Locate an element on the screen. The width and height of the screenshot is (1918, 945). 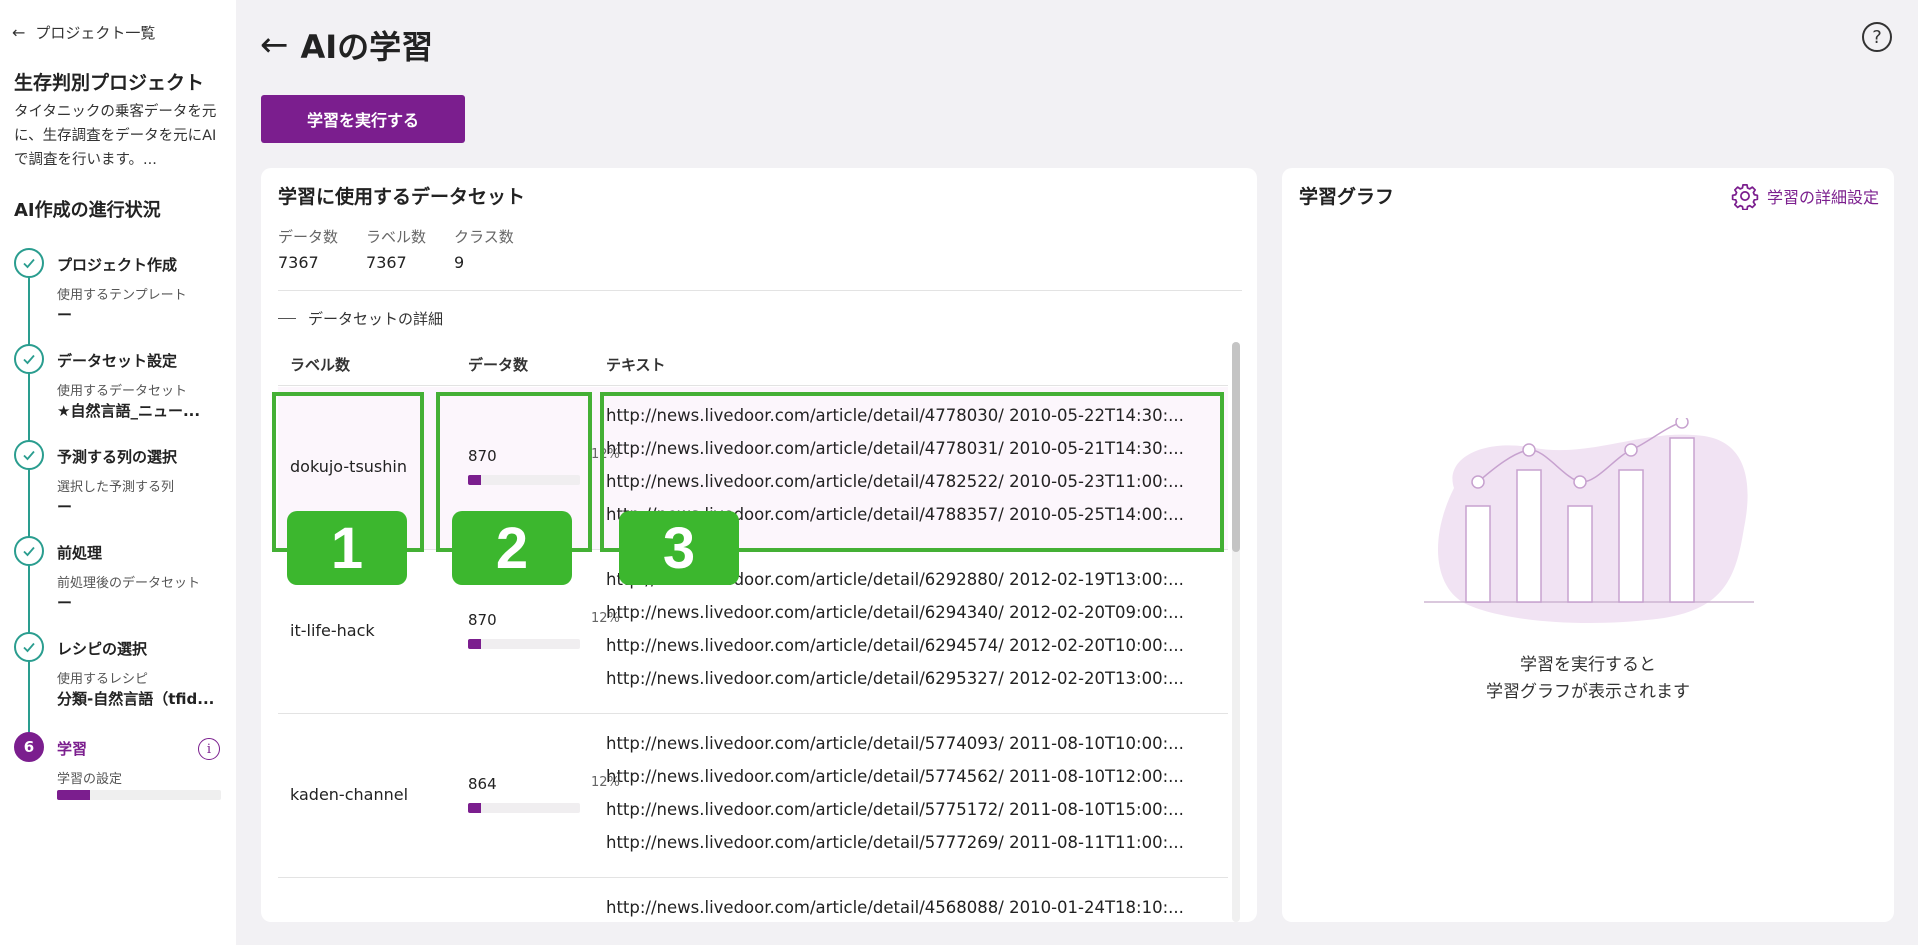
divider is located at coordinates (760, 290).